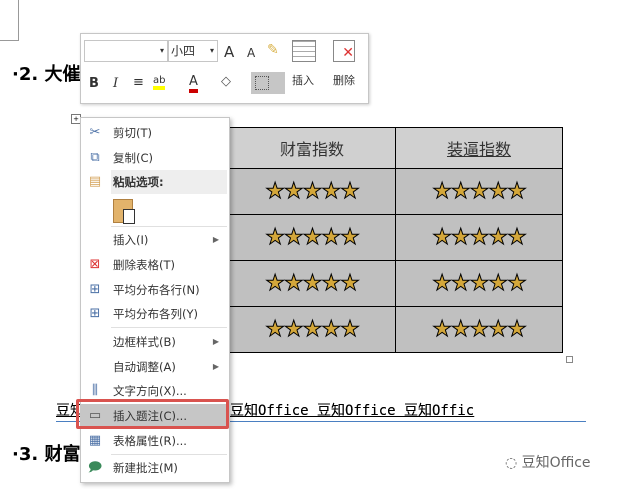 The height and width of the screenshot is (489, 622). Describe the element at coordinates (95, 390) in the screenshot. I see `text-direction-icon: ⫼` at that location.